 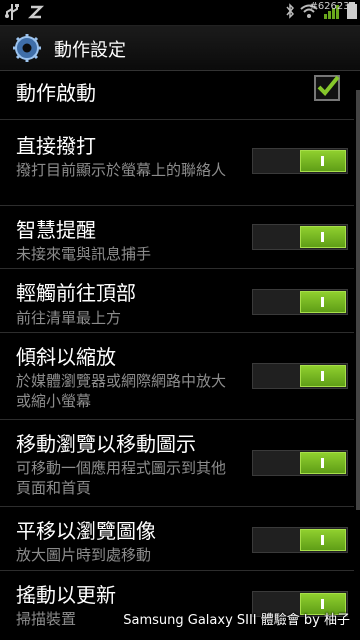 I want to click on setting-title: 直接撥打, so click(x=56, y=146).